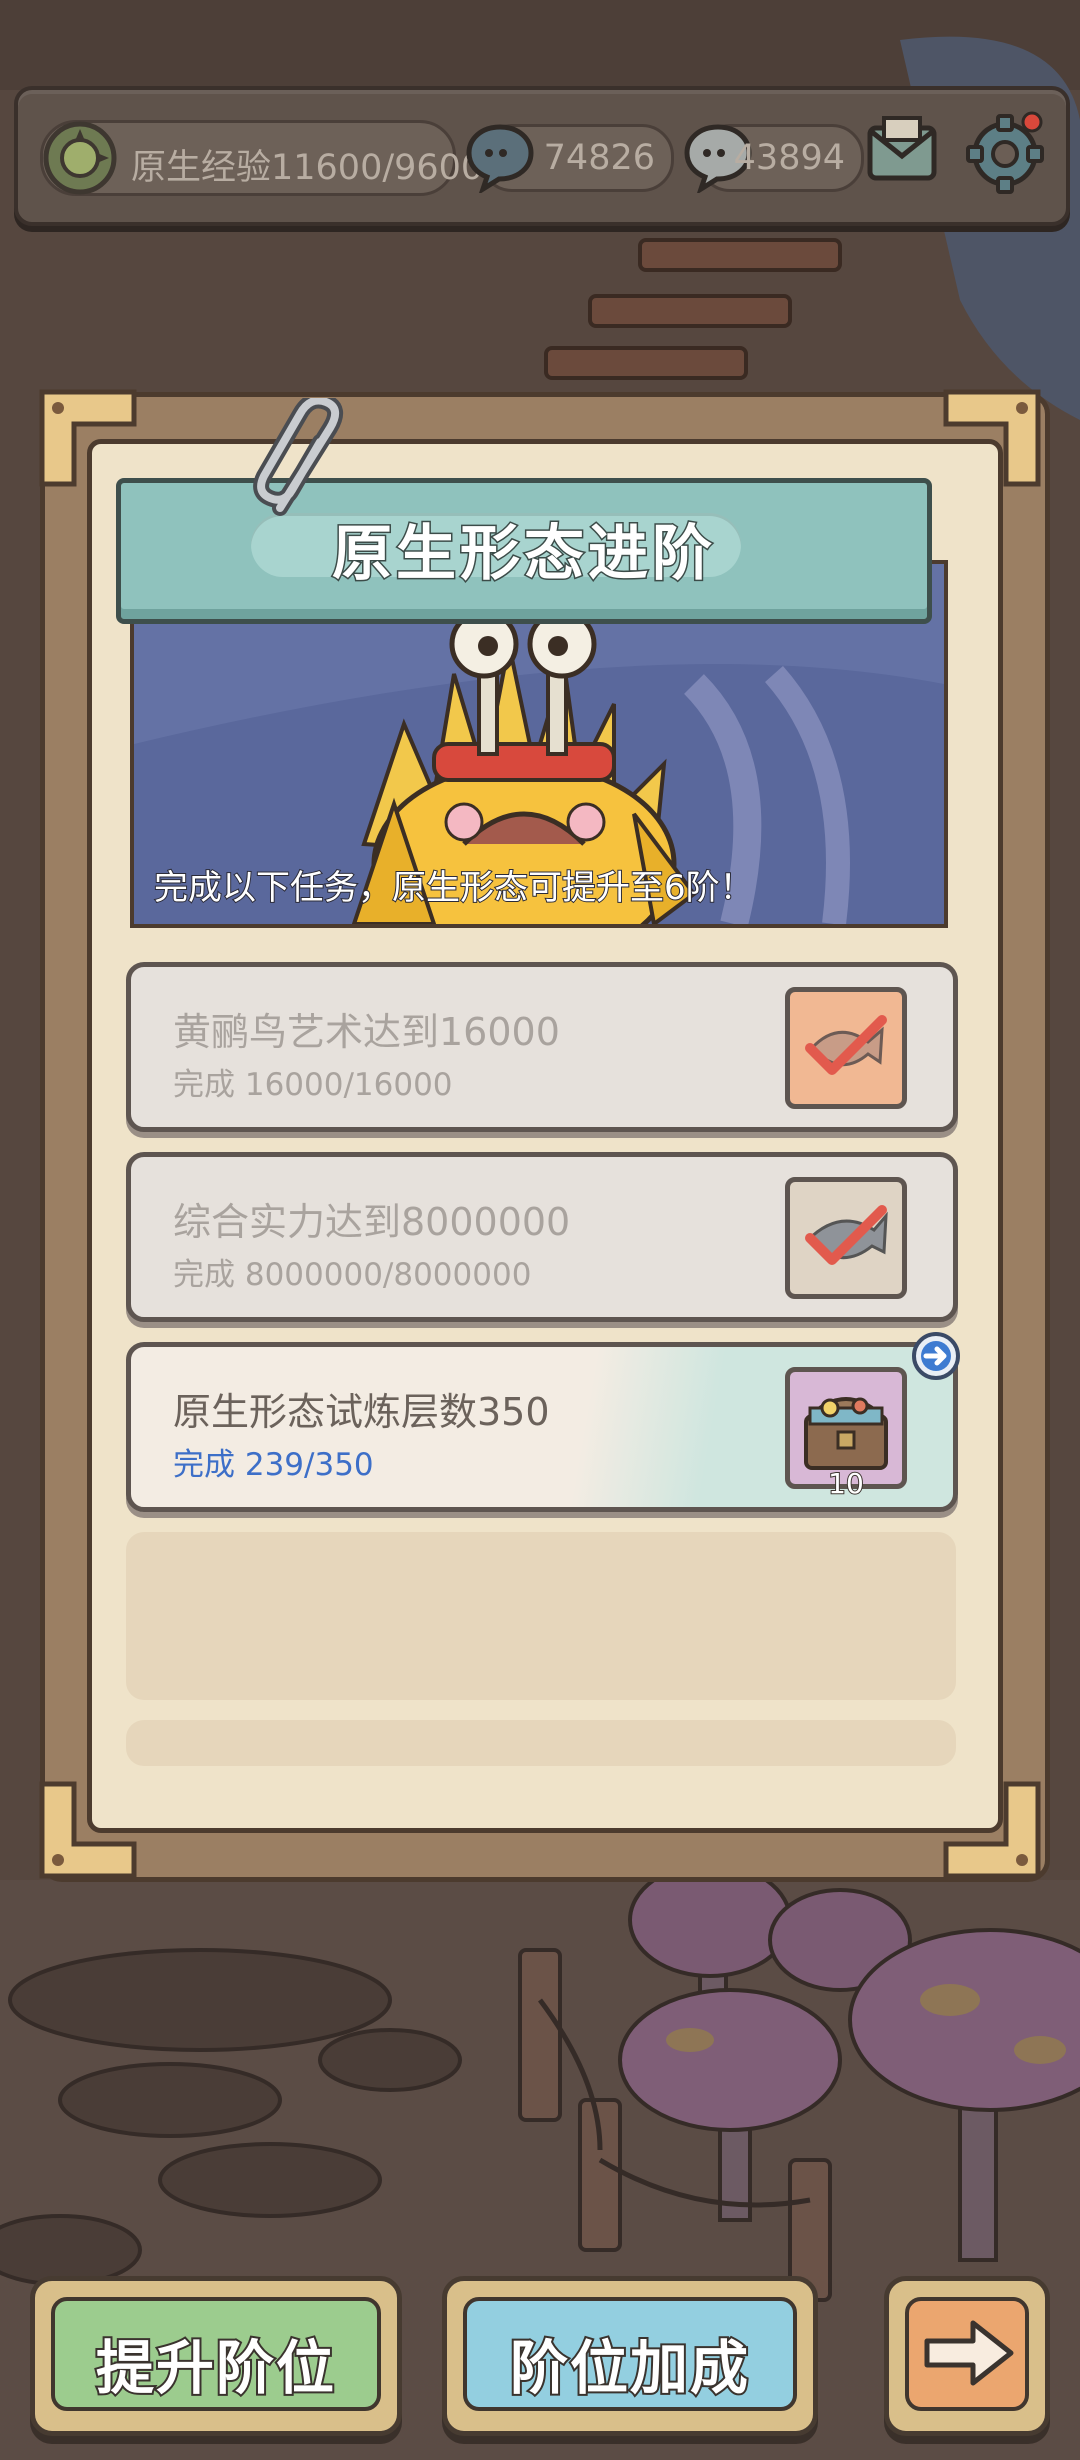 Image resolution: width=1080 pixels, height=2460 pixels. Describe the element at coordinates (846, 1235) in the screenshot. I see `shark-checkmark-icon` at that location.